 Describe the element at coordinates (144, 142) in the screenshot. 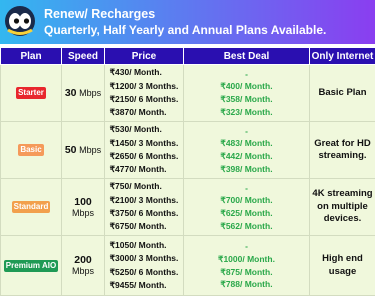

I see `price-line: ₹1450/ 3 Months.` at that location.